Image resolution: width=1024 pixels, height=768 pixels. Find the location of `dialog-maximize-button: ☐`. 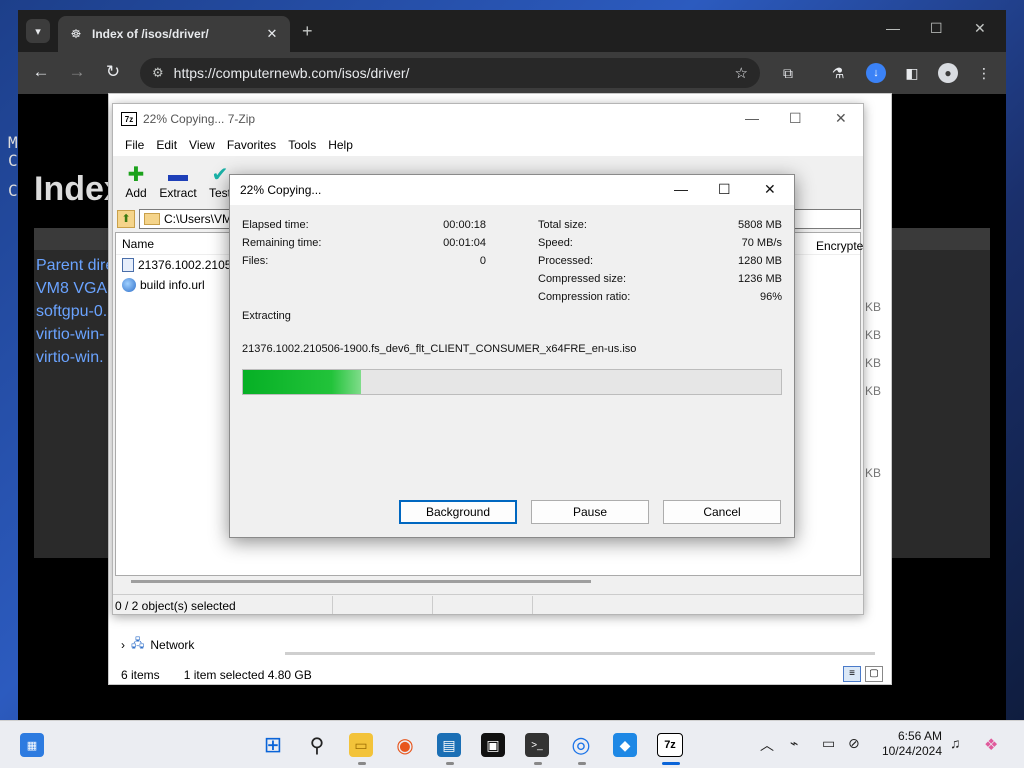

dialog-maximize-button: ☐ is located at coordinates (724, 189).